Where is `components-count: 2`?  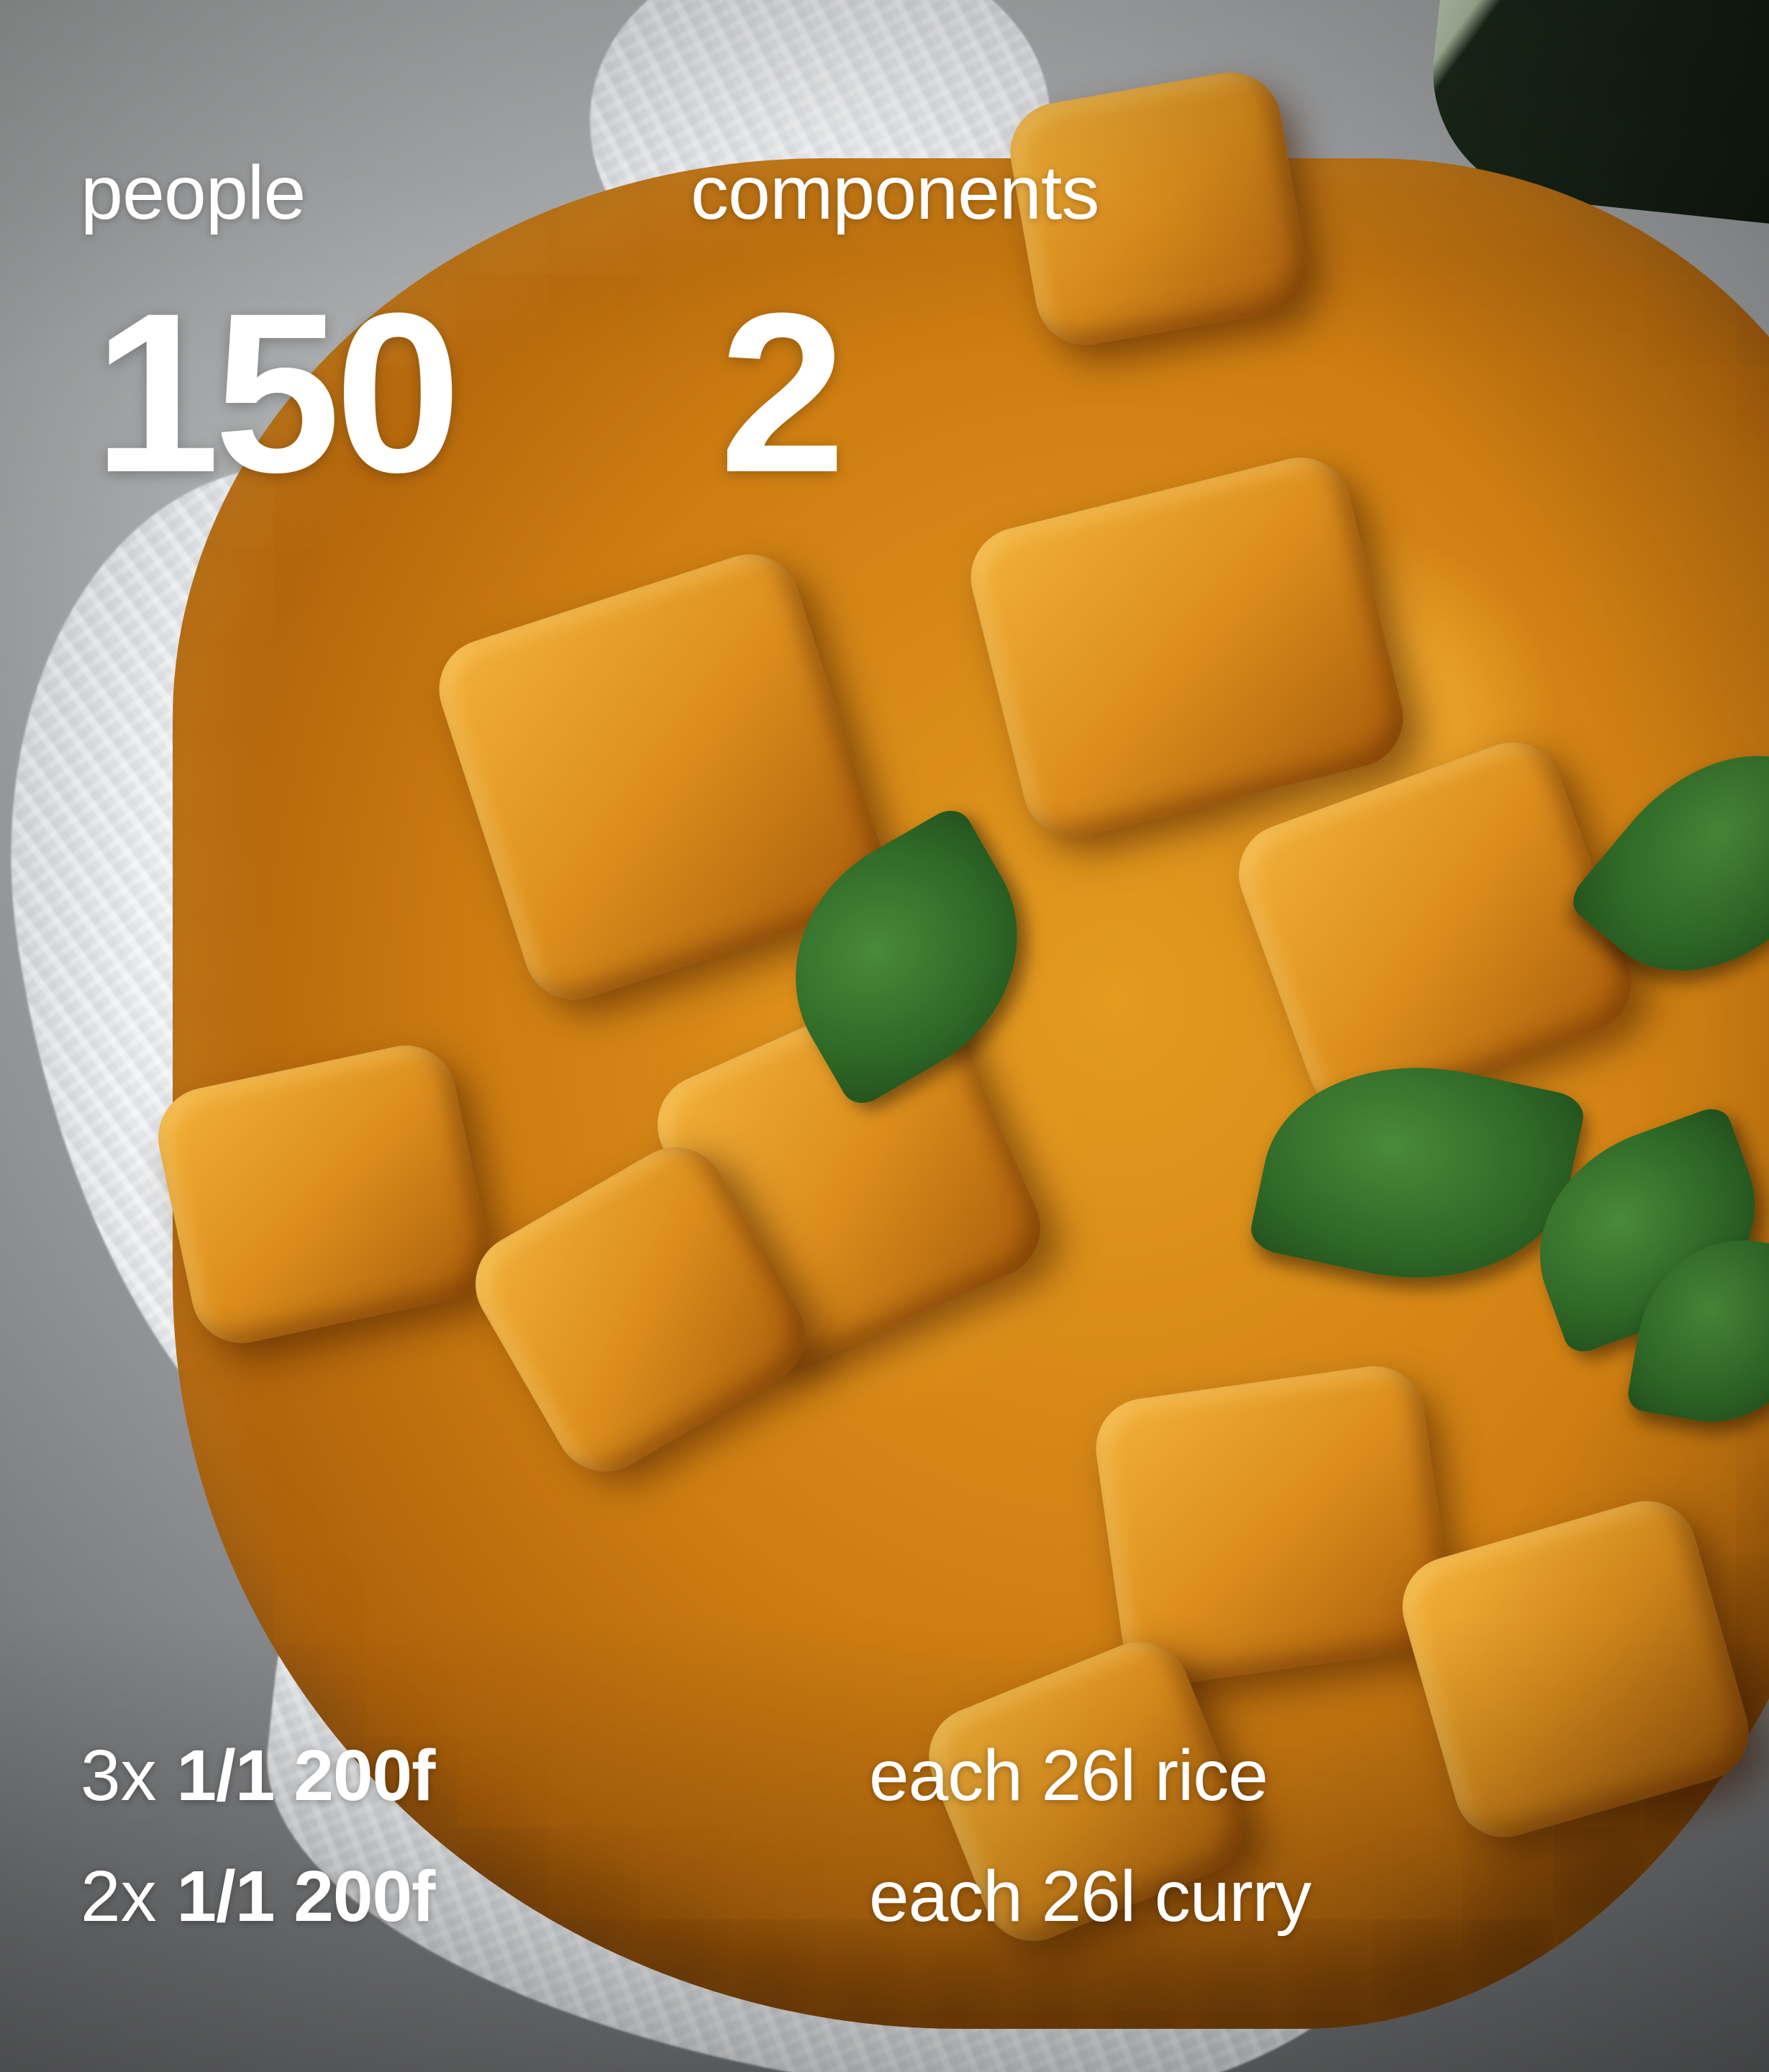 components-count: 2 is located at coordinates (782, 392).